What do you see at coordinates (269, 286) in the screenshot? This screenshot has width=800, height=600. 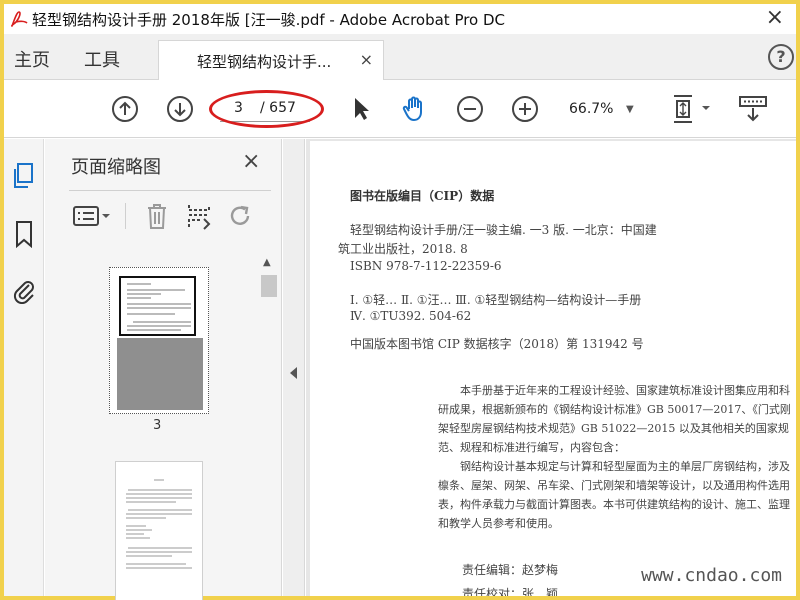 I see `scrollbar-thumb` at bounding box center [269, 286].